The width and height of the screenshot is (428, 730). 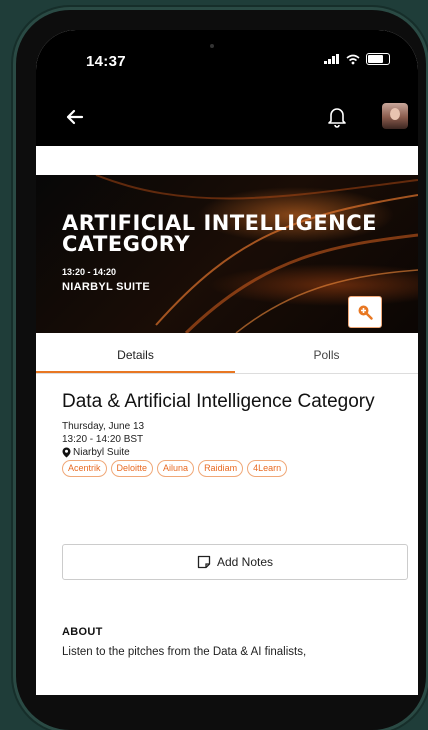 I want to click on add-notes-button: Add Notes, so click(x=235, y=562).